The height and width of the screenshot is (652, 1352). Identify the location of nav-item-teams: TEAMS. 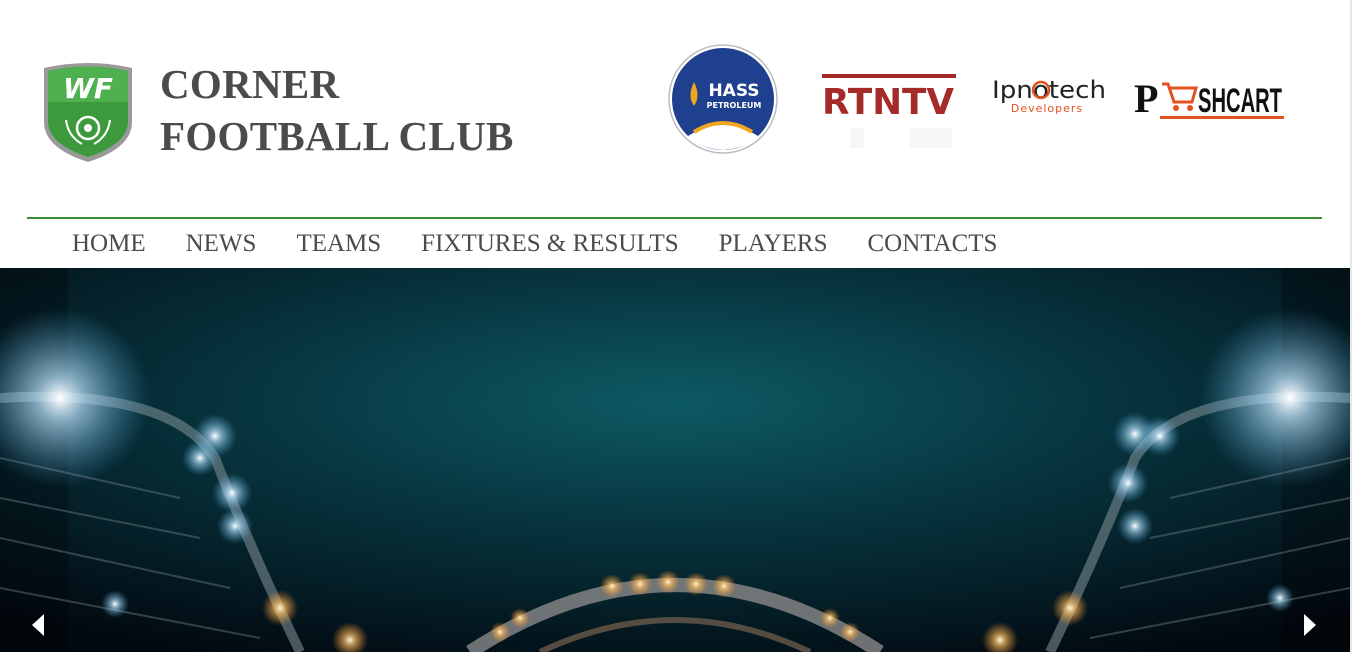
(338, 244).